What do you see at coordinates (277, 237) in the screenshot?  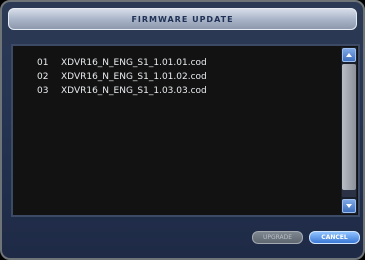 I see `upgrade-button: UPGRADE` at bounding box center [277, 237].